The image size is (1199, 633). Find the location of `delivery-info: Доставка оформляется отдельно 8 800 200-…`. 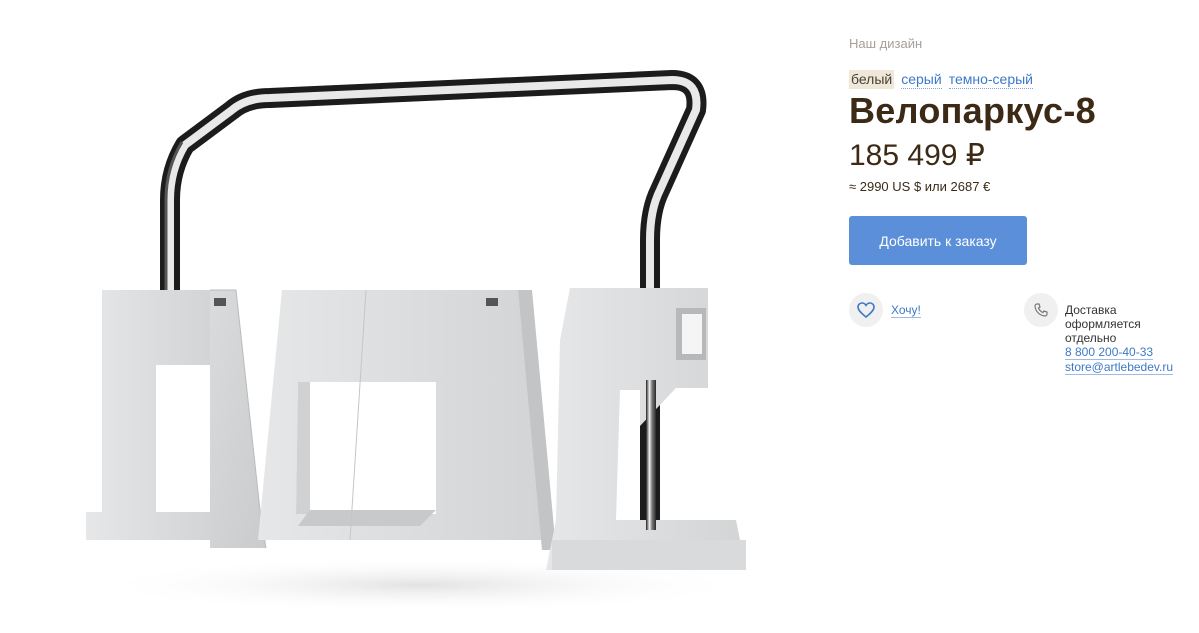

delivery-info: Доставка оформляется отдельно 8 800 200-… is located at coordinates (1104, 334).